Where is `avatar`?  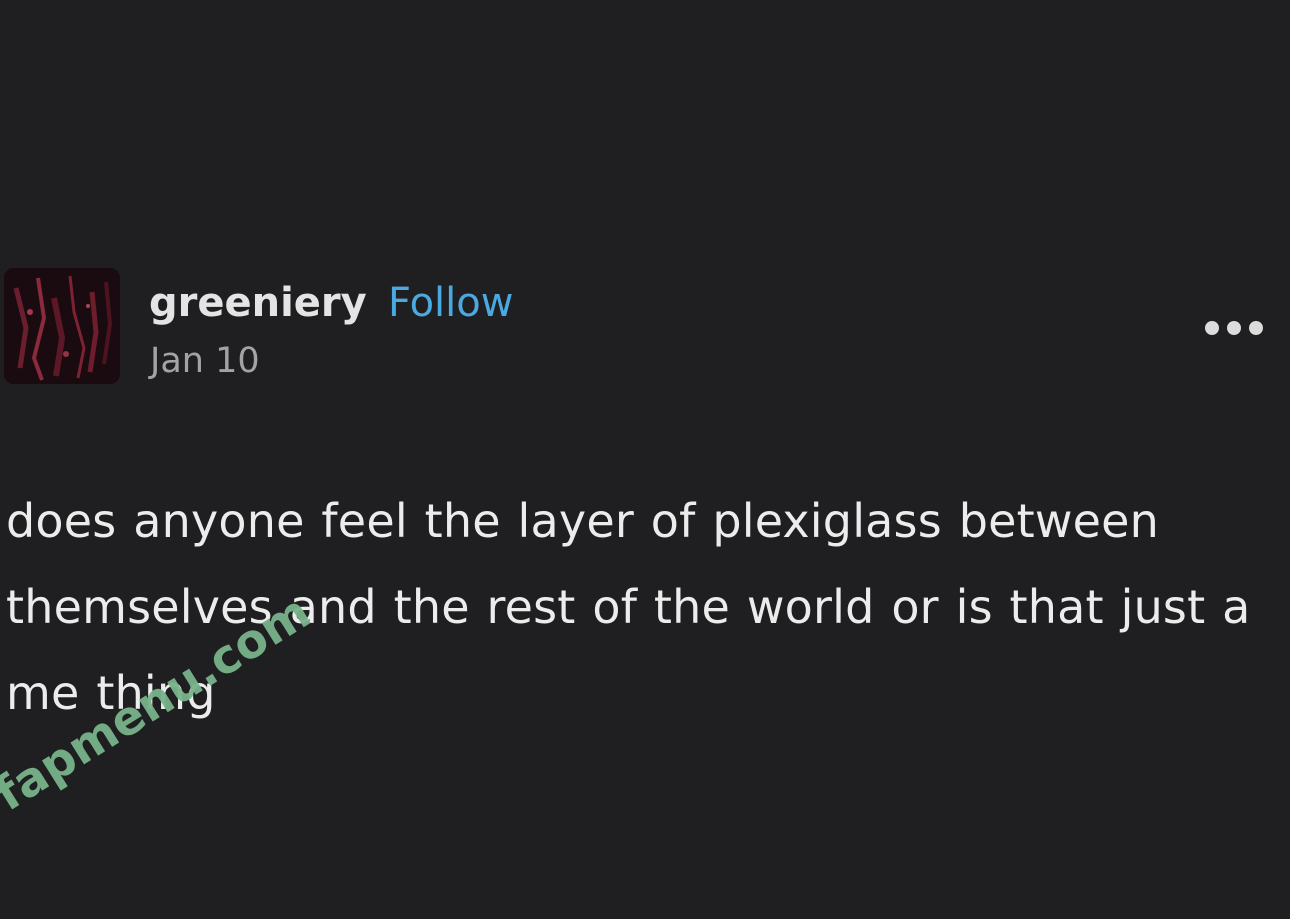 avatar is located at coordinates (62, 326).